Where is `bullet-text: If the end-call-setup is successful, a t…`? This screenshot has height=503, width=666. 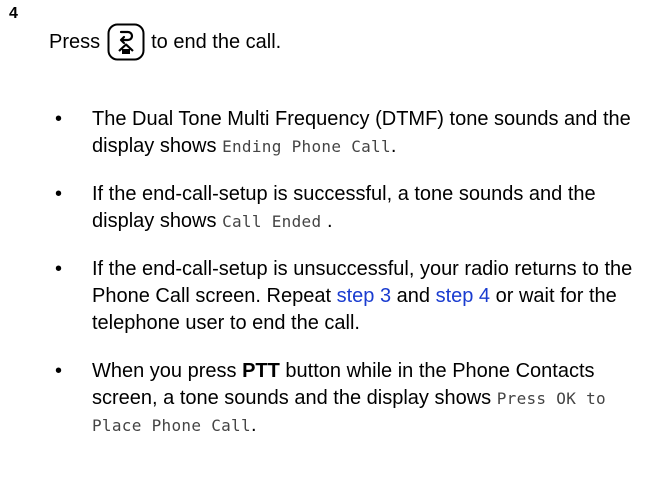
bullet-text: If the end-call-setup is successful, a t… is located at coordinates (344, 207).